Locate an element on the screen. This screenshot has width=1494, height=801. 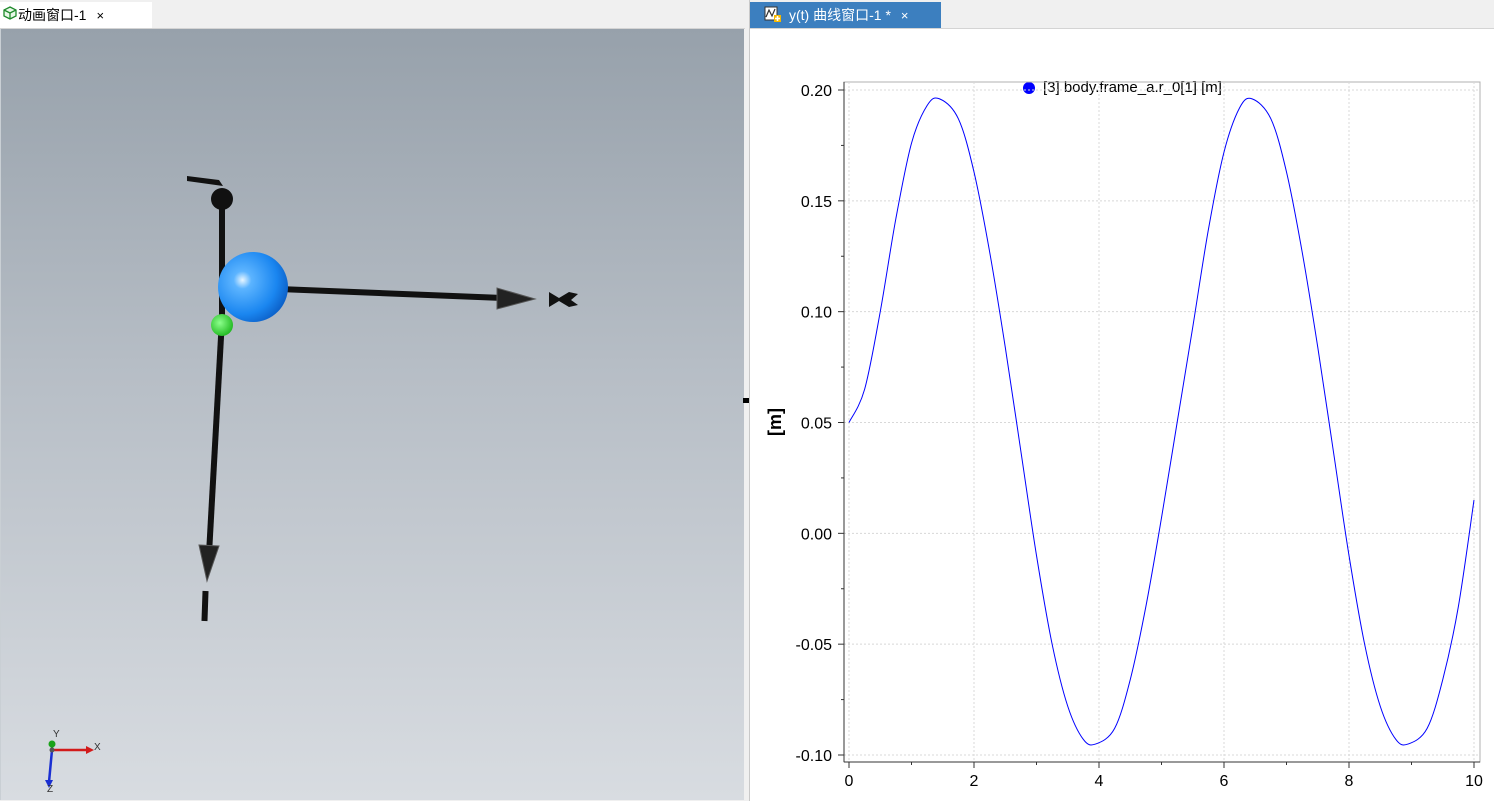
y-tick-label: -0.10 is located at coordinates (814, 756).